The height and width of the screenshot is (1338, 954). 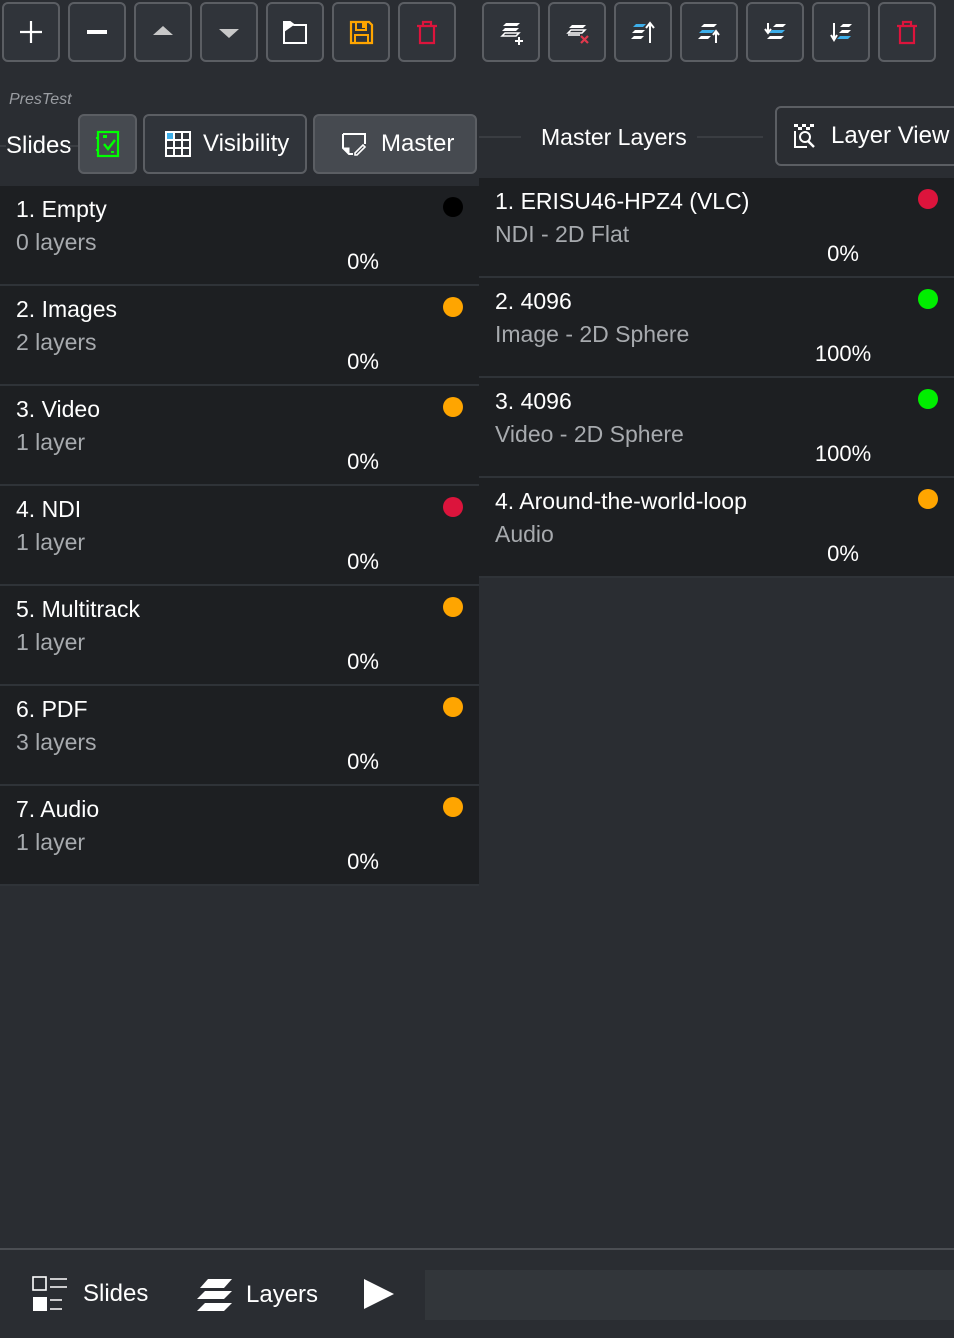 I want to click on slide-item: 6. PDF 3 layers 0%, so click(x=239, y=736).